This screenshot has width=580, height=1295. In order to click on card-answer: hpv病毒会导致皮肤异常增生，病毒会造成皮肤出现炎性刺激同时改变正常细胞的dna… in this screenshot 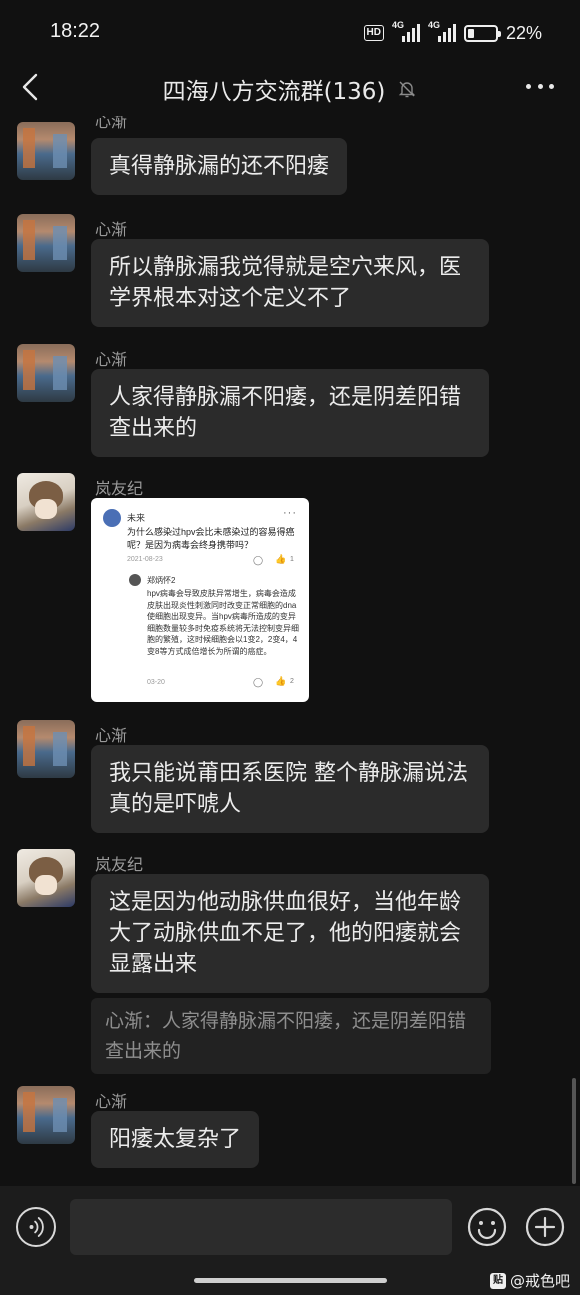, I will do `click(223, 622)`.